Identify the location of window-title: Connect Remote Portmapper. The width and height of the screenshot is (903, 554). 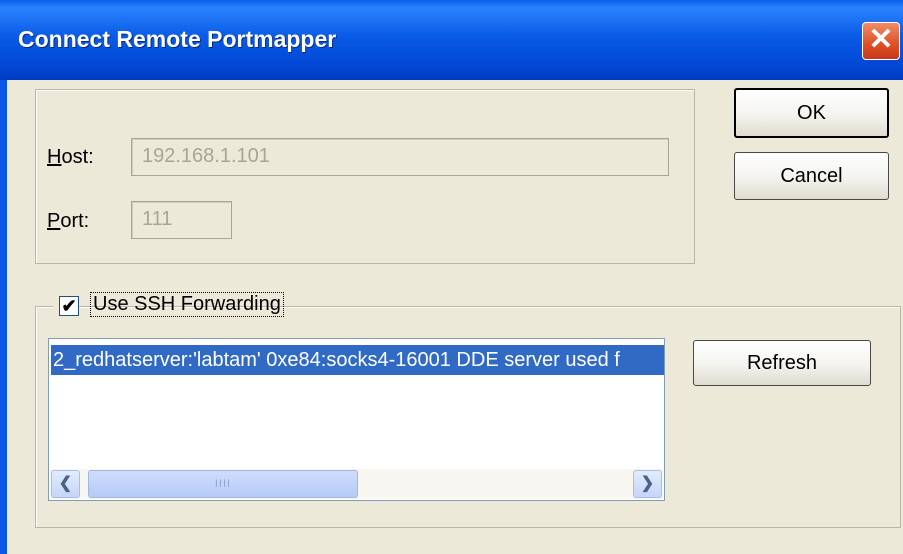
(177, 39).